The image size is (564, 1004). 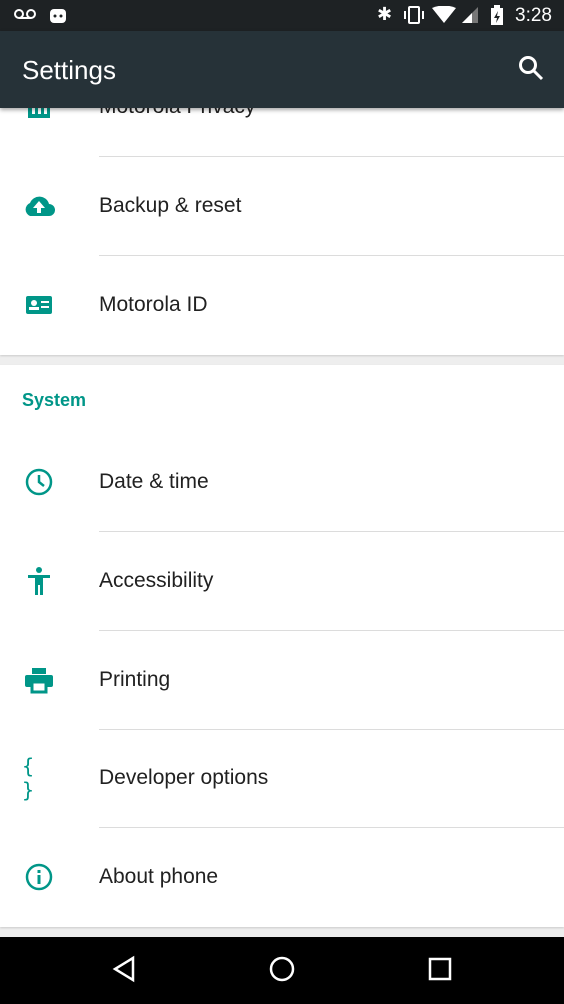 I want to click on settings-item-date-time: Date & time, so click(x=282, y=482).